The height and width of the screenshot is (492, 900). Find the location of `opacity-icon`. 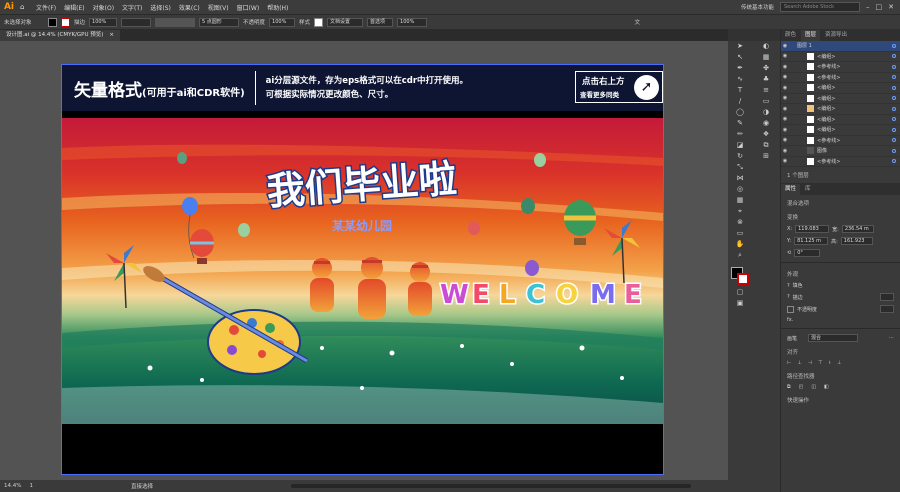

opacity-icon is located at coordinates (790, 309).